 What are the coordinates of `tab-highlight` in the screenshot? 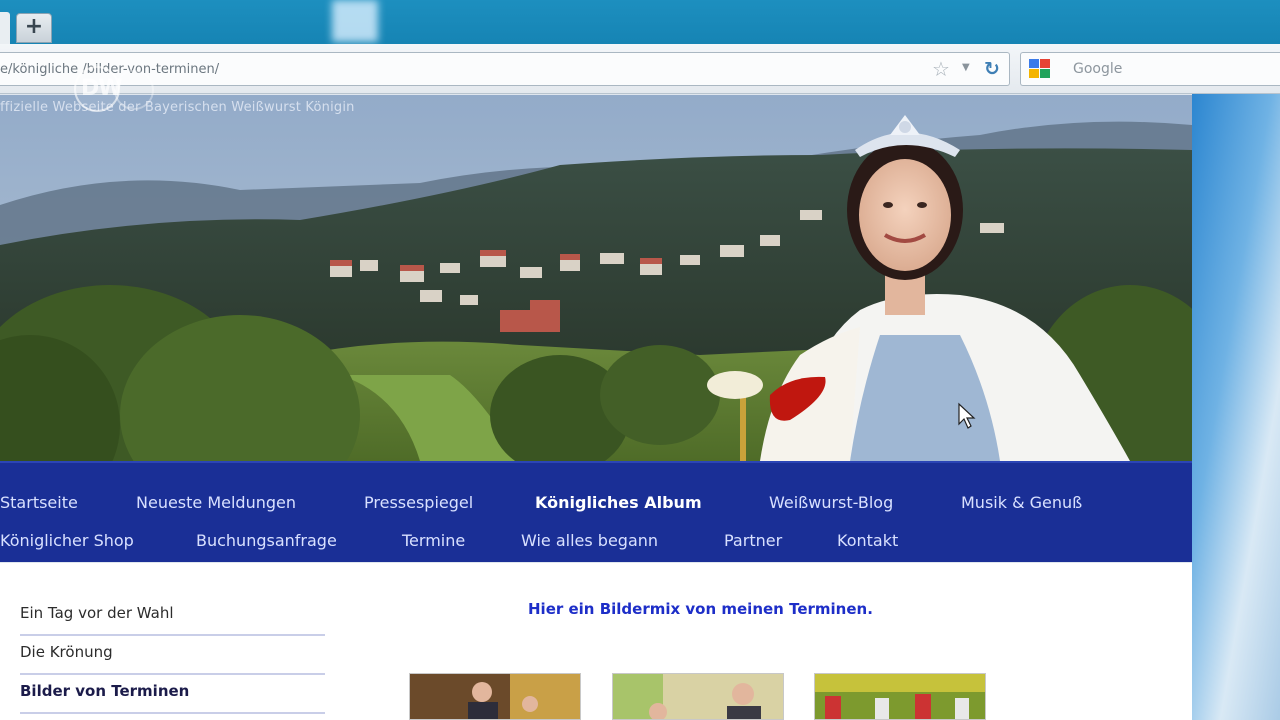 It's located at (355, 21).